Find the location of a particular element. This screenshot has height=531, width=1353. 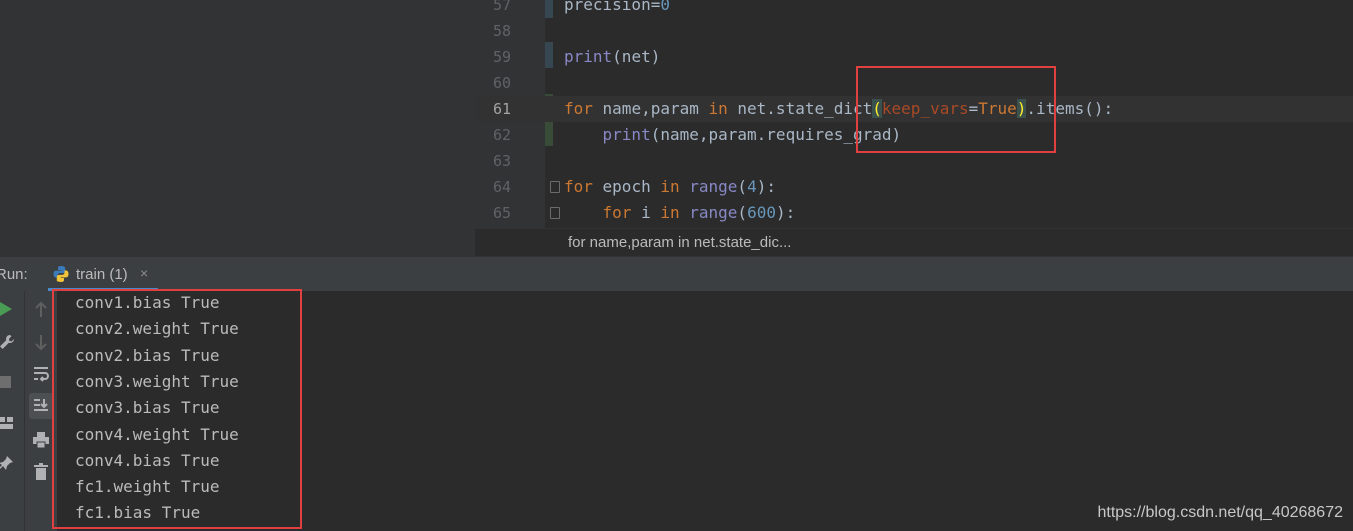

scroll-to-end-icon is located at coordinates (41, 405).